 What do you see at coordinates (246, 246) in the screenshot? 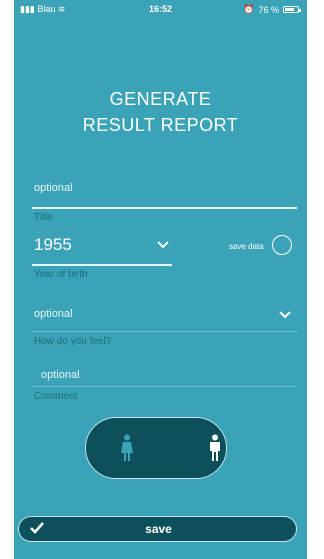
I see `save-data-label: save data` at bounding box center [246, 246].